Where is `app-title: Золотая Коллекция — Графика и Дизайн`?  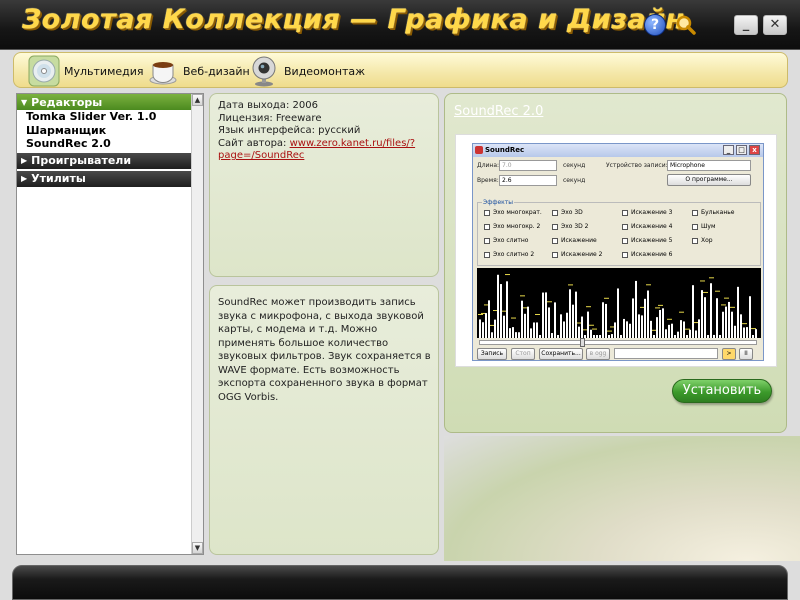
app-title: Золотая Коллекция — Графика и Дизайн is located at coordinates (353, 19).